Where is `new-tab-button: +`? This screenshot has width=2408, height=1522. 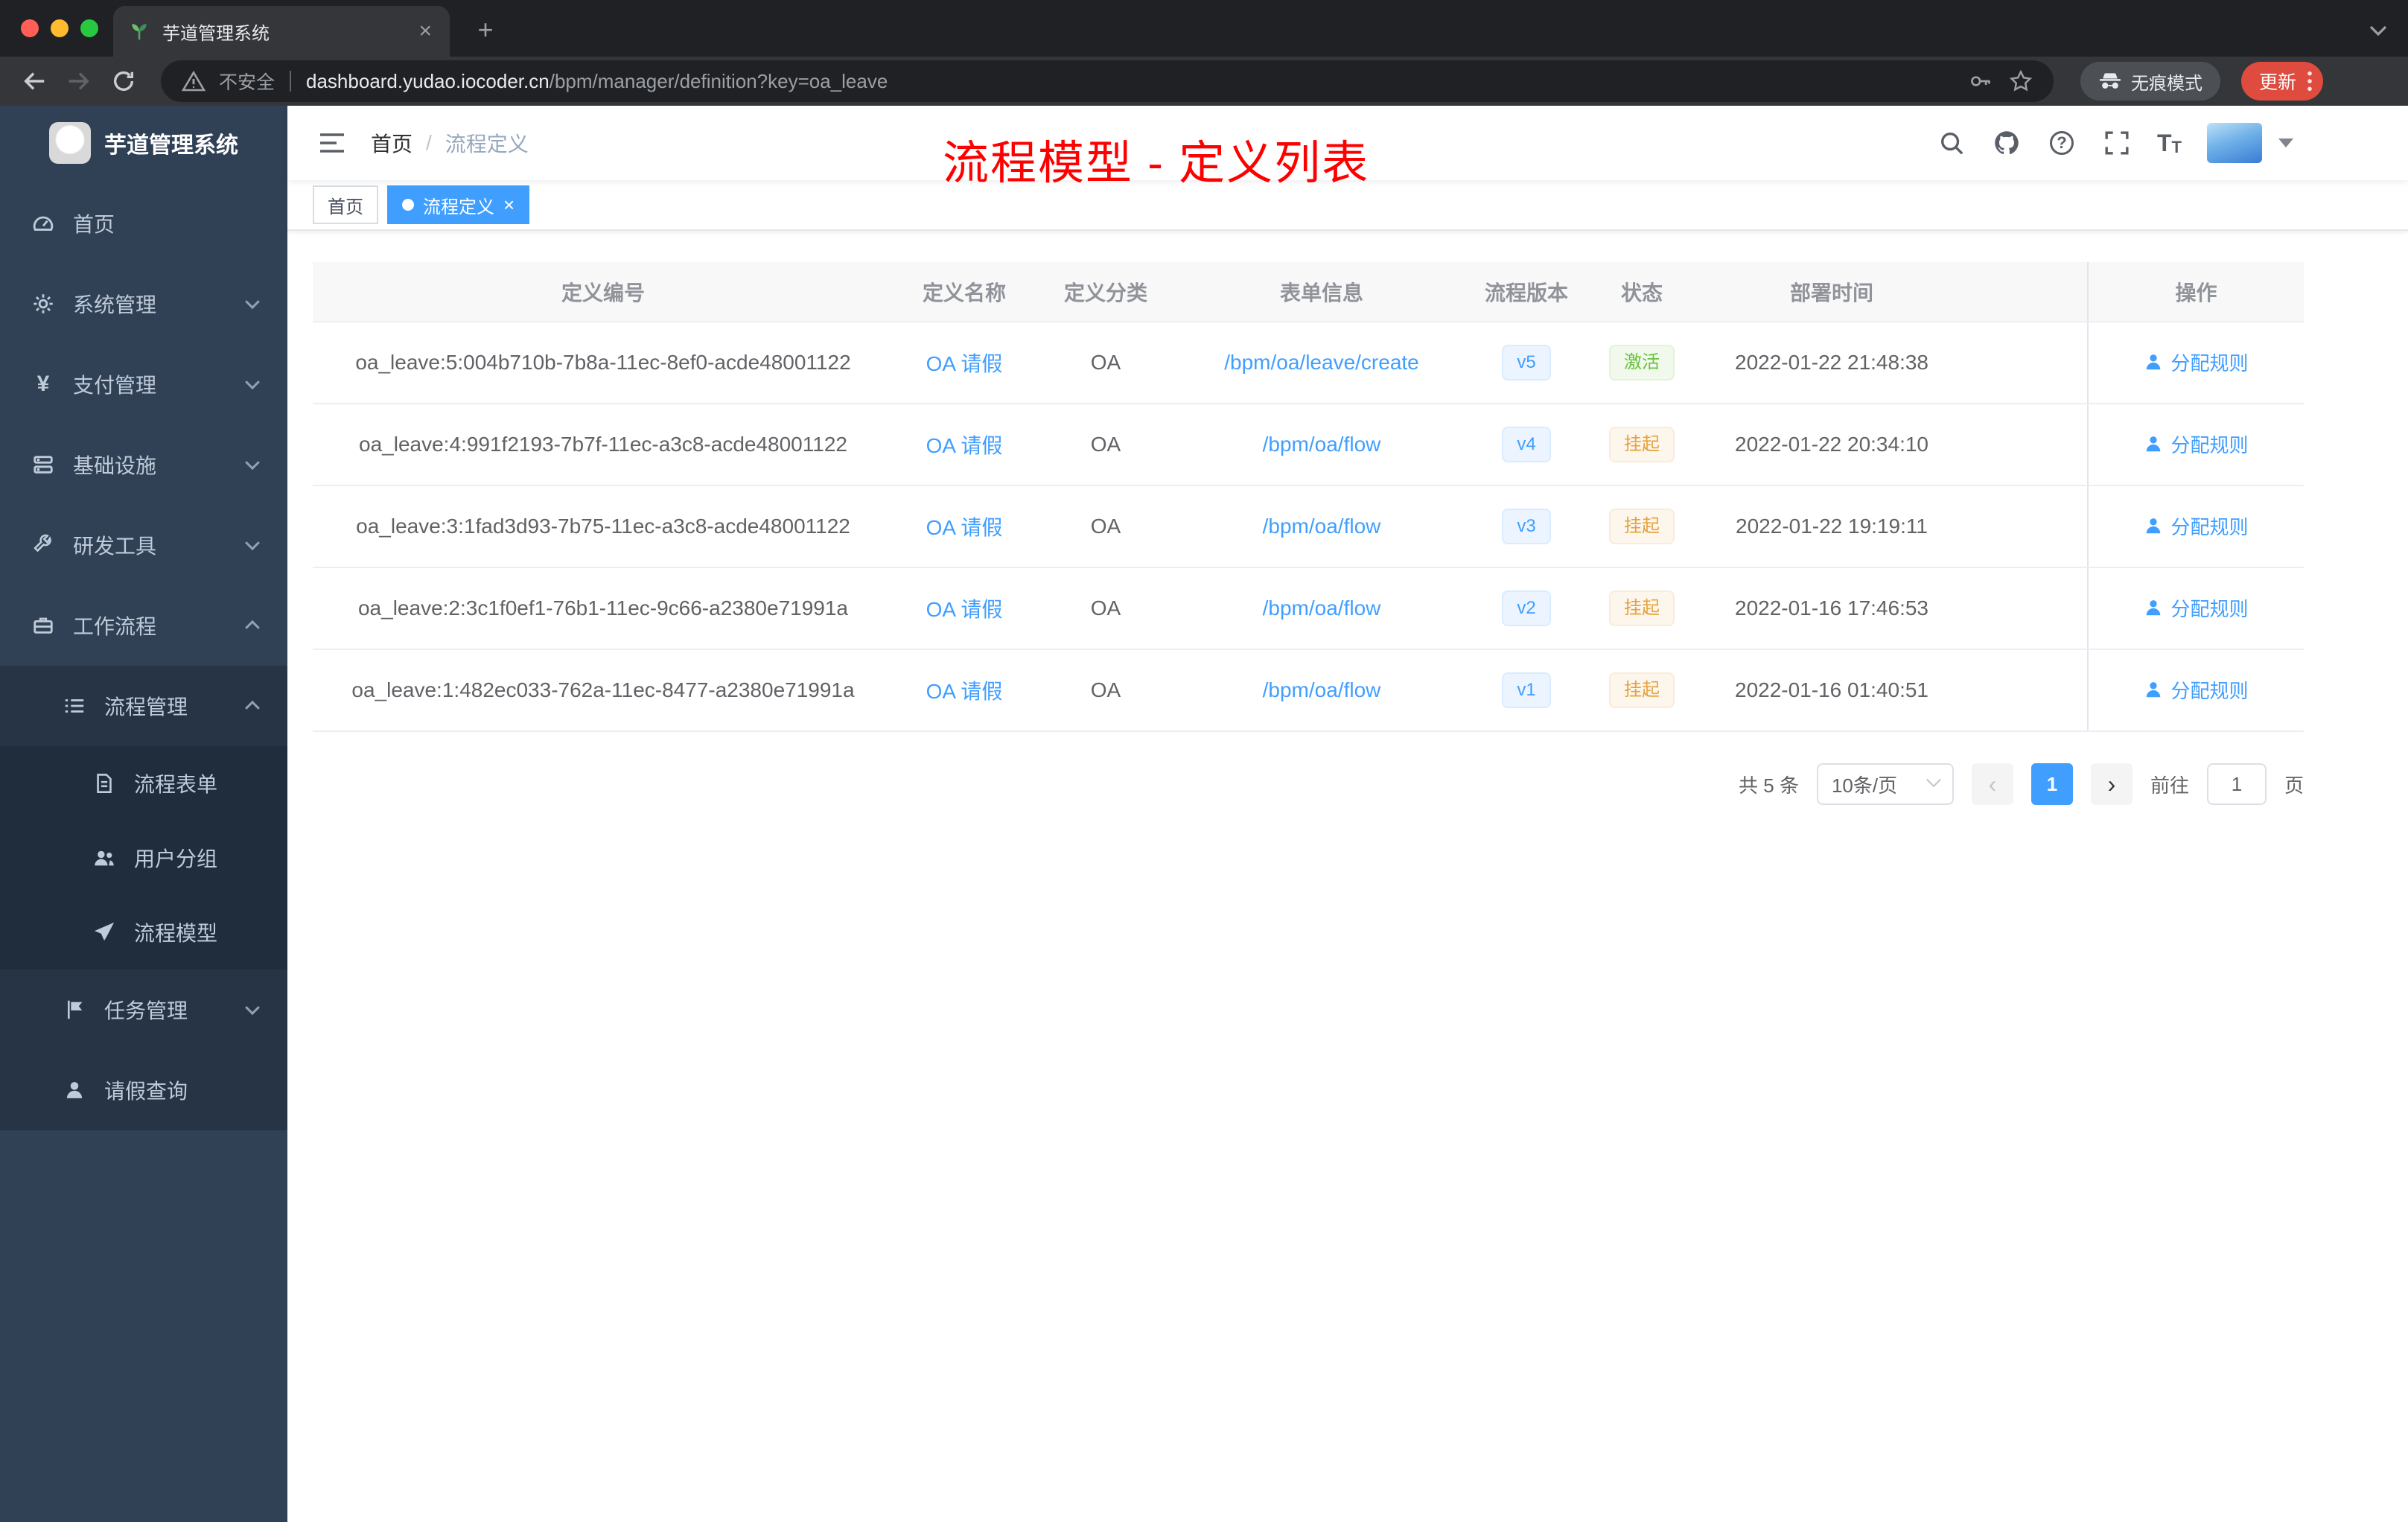
new-tab-button: + is located at coordinates (485, 30).